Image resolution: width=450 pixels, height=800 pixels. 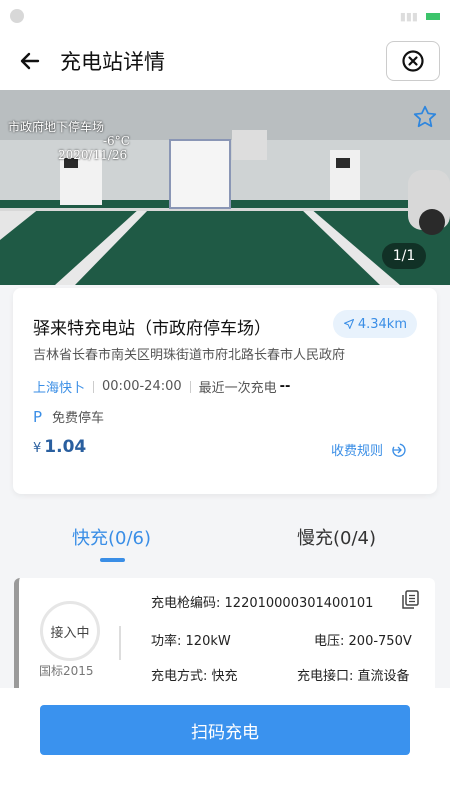 I want to click on fee-rule-link: 收费规则, so click(x=369, y=449).